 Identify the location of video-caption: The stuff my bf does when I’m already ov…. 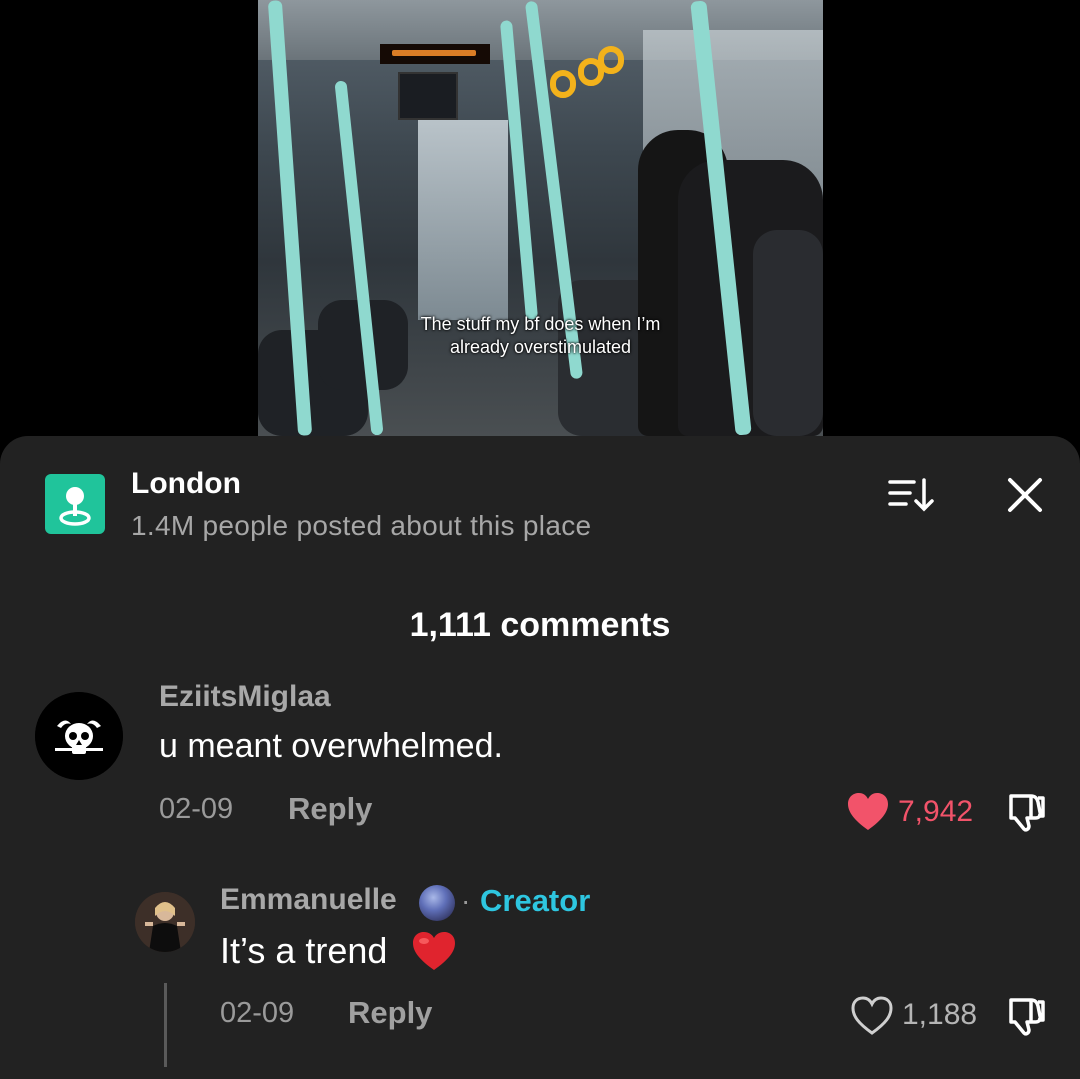
(540, 336).